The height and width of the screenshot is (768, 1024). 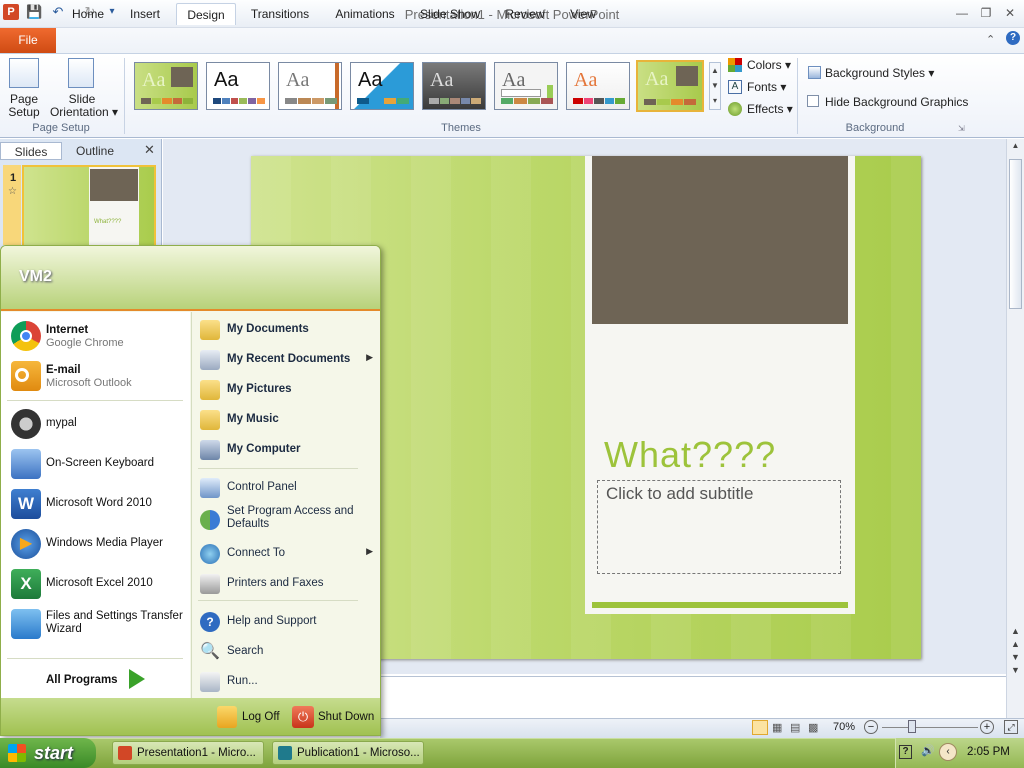 What do you see at coordinates (95, 424) in the screenshot?
I see `program-mypal: mypal` at bounding box center [95, 424].